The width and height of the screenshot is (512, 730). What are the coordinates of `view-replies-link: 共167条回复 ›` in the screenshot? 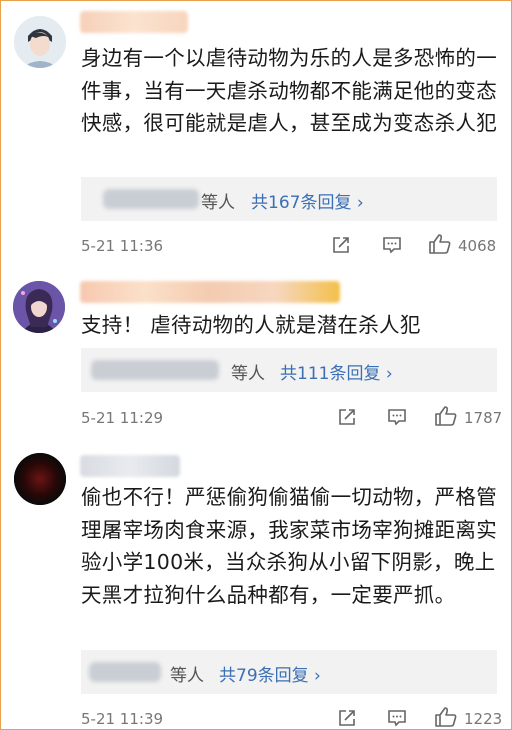 It's located at (307, 200).